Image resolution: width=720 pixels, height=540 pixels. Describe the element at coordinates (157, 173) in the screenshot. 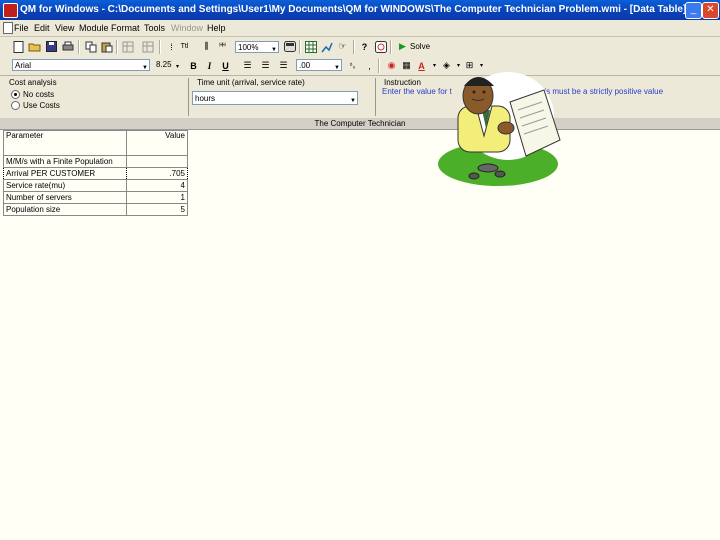

I see `value-cell: .705` at that location.